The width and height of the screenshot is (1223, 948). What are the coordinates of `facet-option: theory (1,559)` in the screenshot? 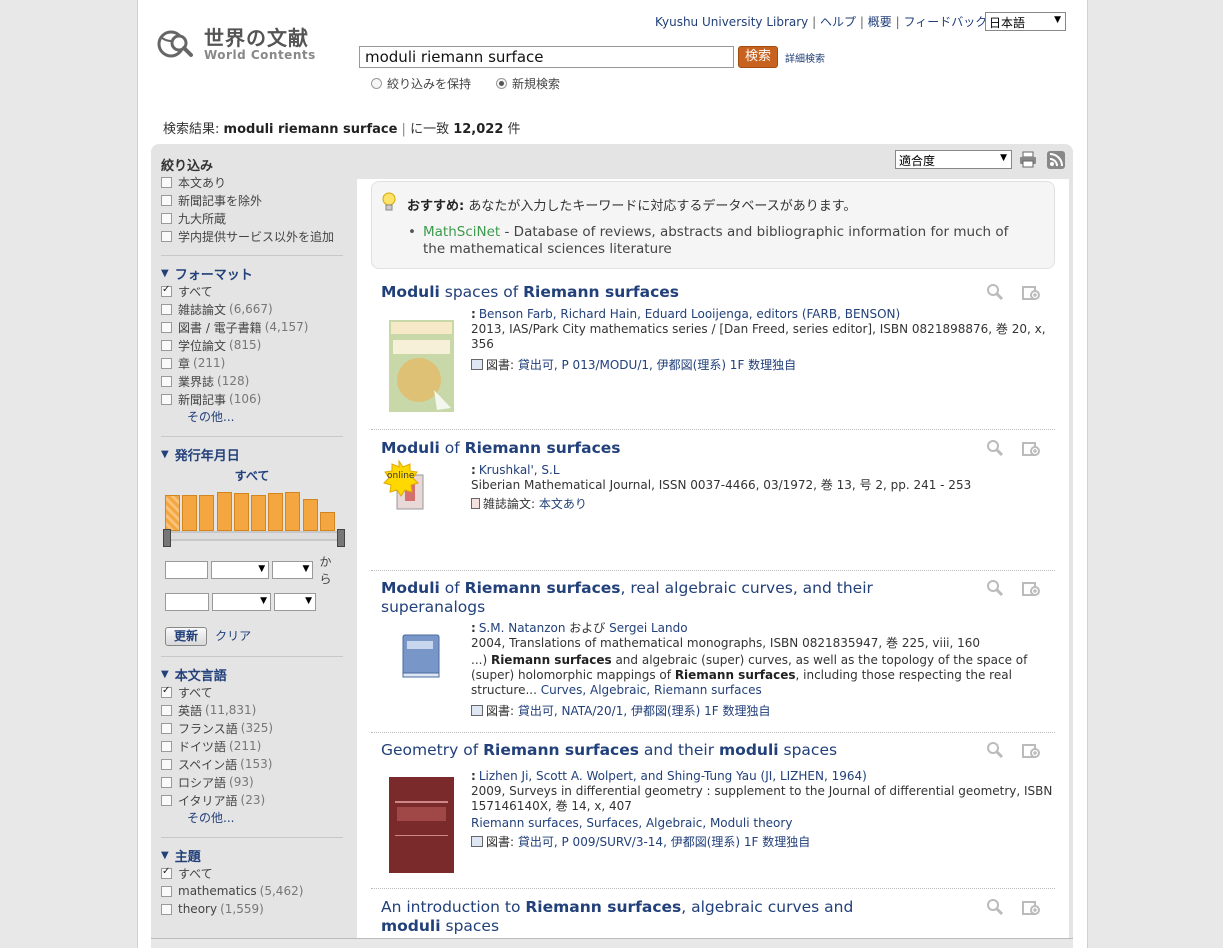 It's located at (252, 909).